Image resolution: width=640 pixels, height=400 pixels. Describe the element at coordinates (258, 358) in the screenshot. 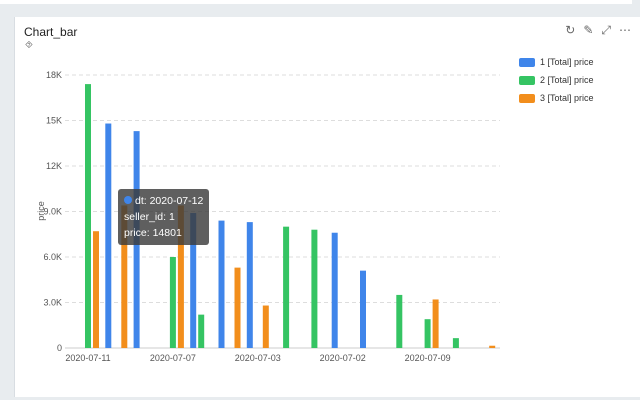

I see `x-tick-label: 2020-07-03` at that location.